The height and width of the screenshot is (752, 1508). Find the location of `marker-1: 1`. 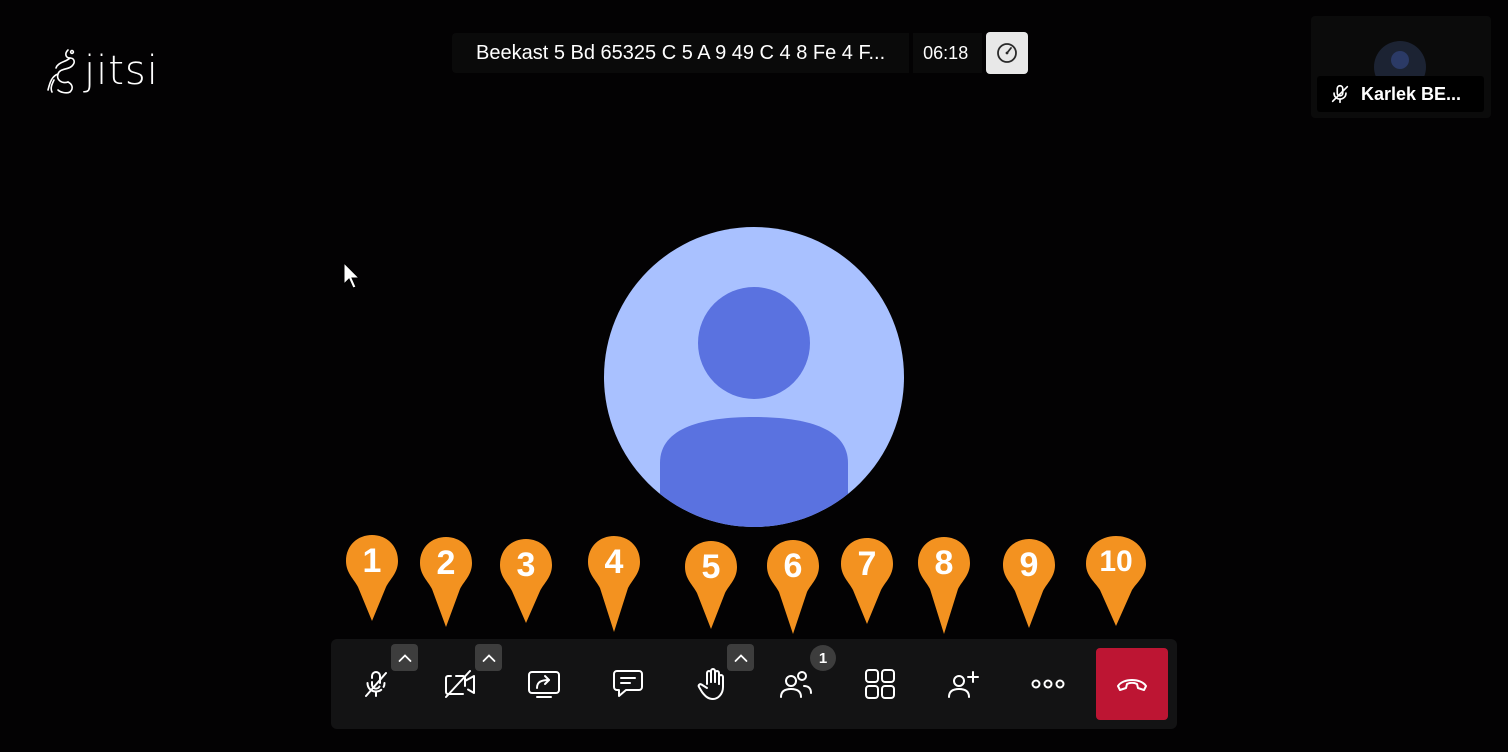

marker-1: 1 is located at coordinates (372, 581).